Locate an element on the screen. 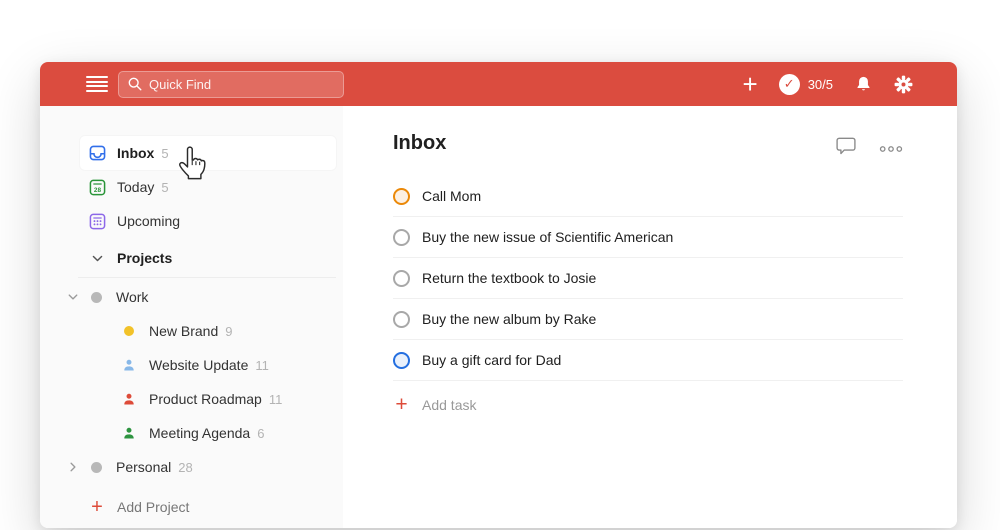  add-task-label: Add task is located at coordinates (449, 405).